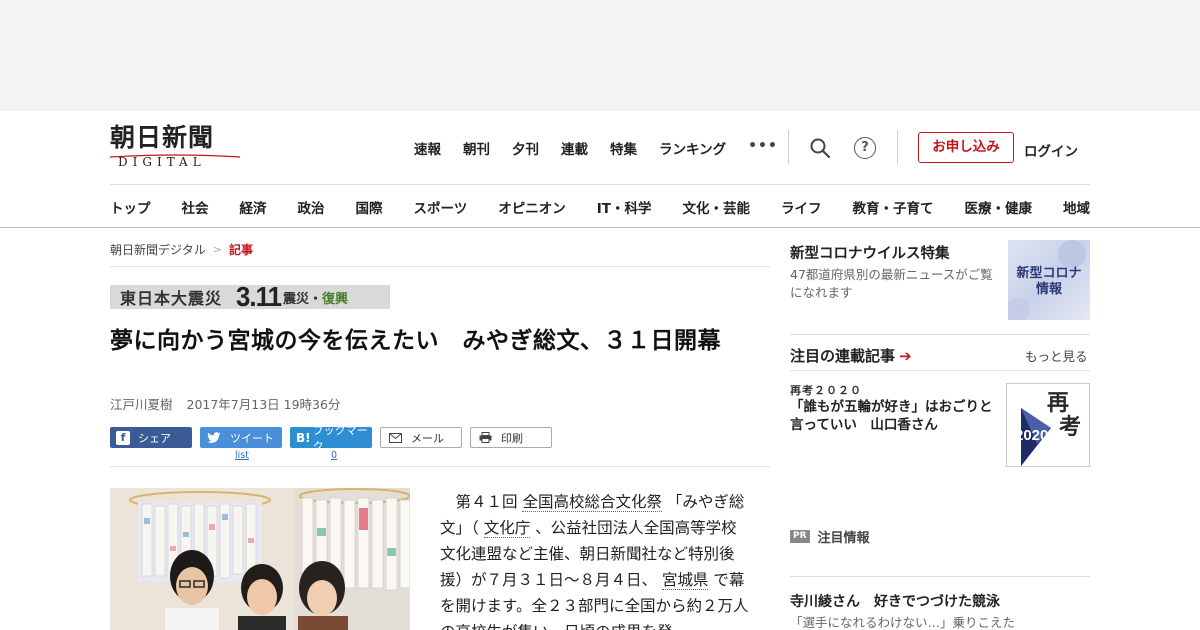 Image resolution: width=1200 pixels, height=630 pixels. Describe the element at coordinates (525, 148) in the screenshot. I see `nav-yukan: 夕刊` at that location.